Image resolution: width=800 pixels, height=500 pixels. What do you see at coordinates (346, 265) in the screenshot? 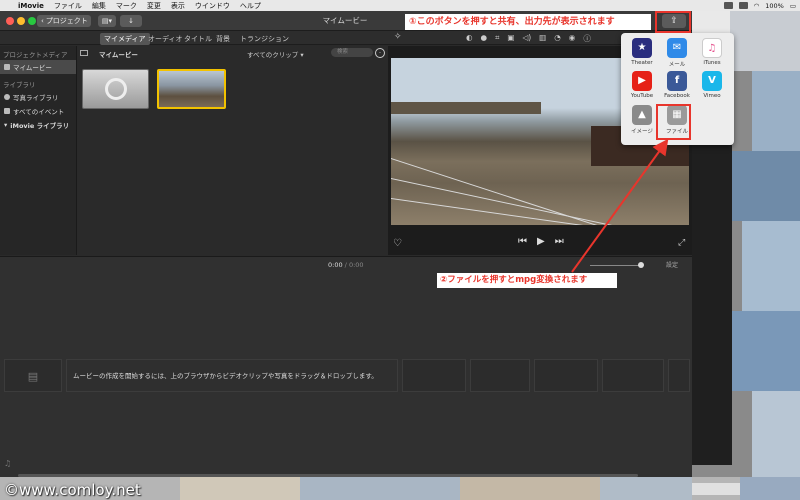
I see `timecode: 0:00 / 0:00` at bounding box center [346, 265].